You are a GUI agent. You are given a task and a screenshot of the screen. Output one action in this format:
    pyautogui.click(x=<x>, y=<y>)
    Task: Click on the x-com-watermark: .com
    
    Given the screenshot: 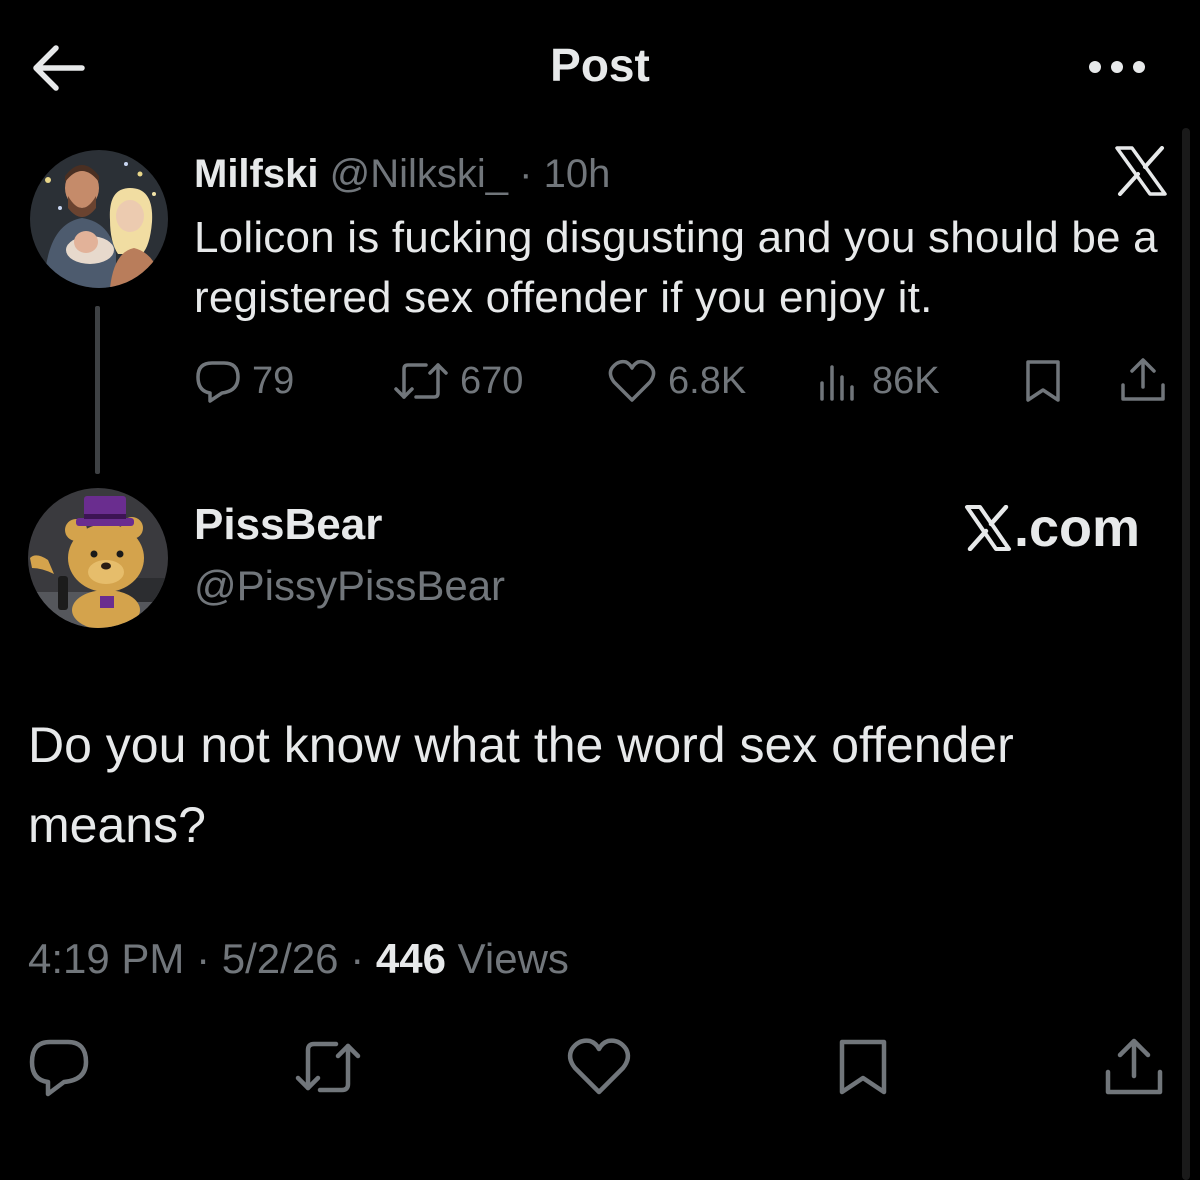 What is the action you would take?
    pyautogui.click(x=1052, y=528)
    